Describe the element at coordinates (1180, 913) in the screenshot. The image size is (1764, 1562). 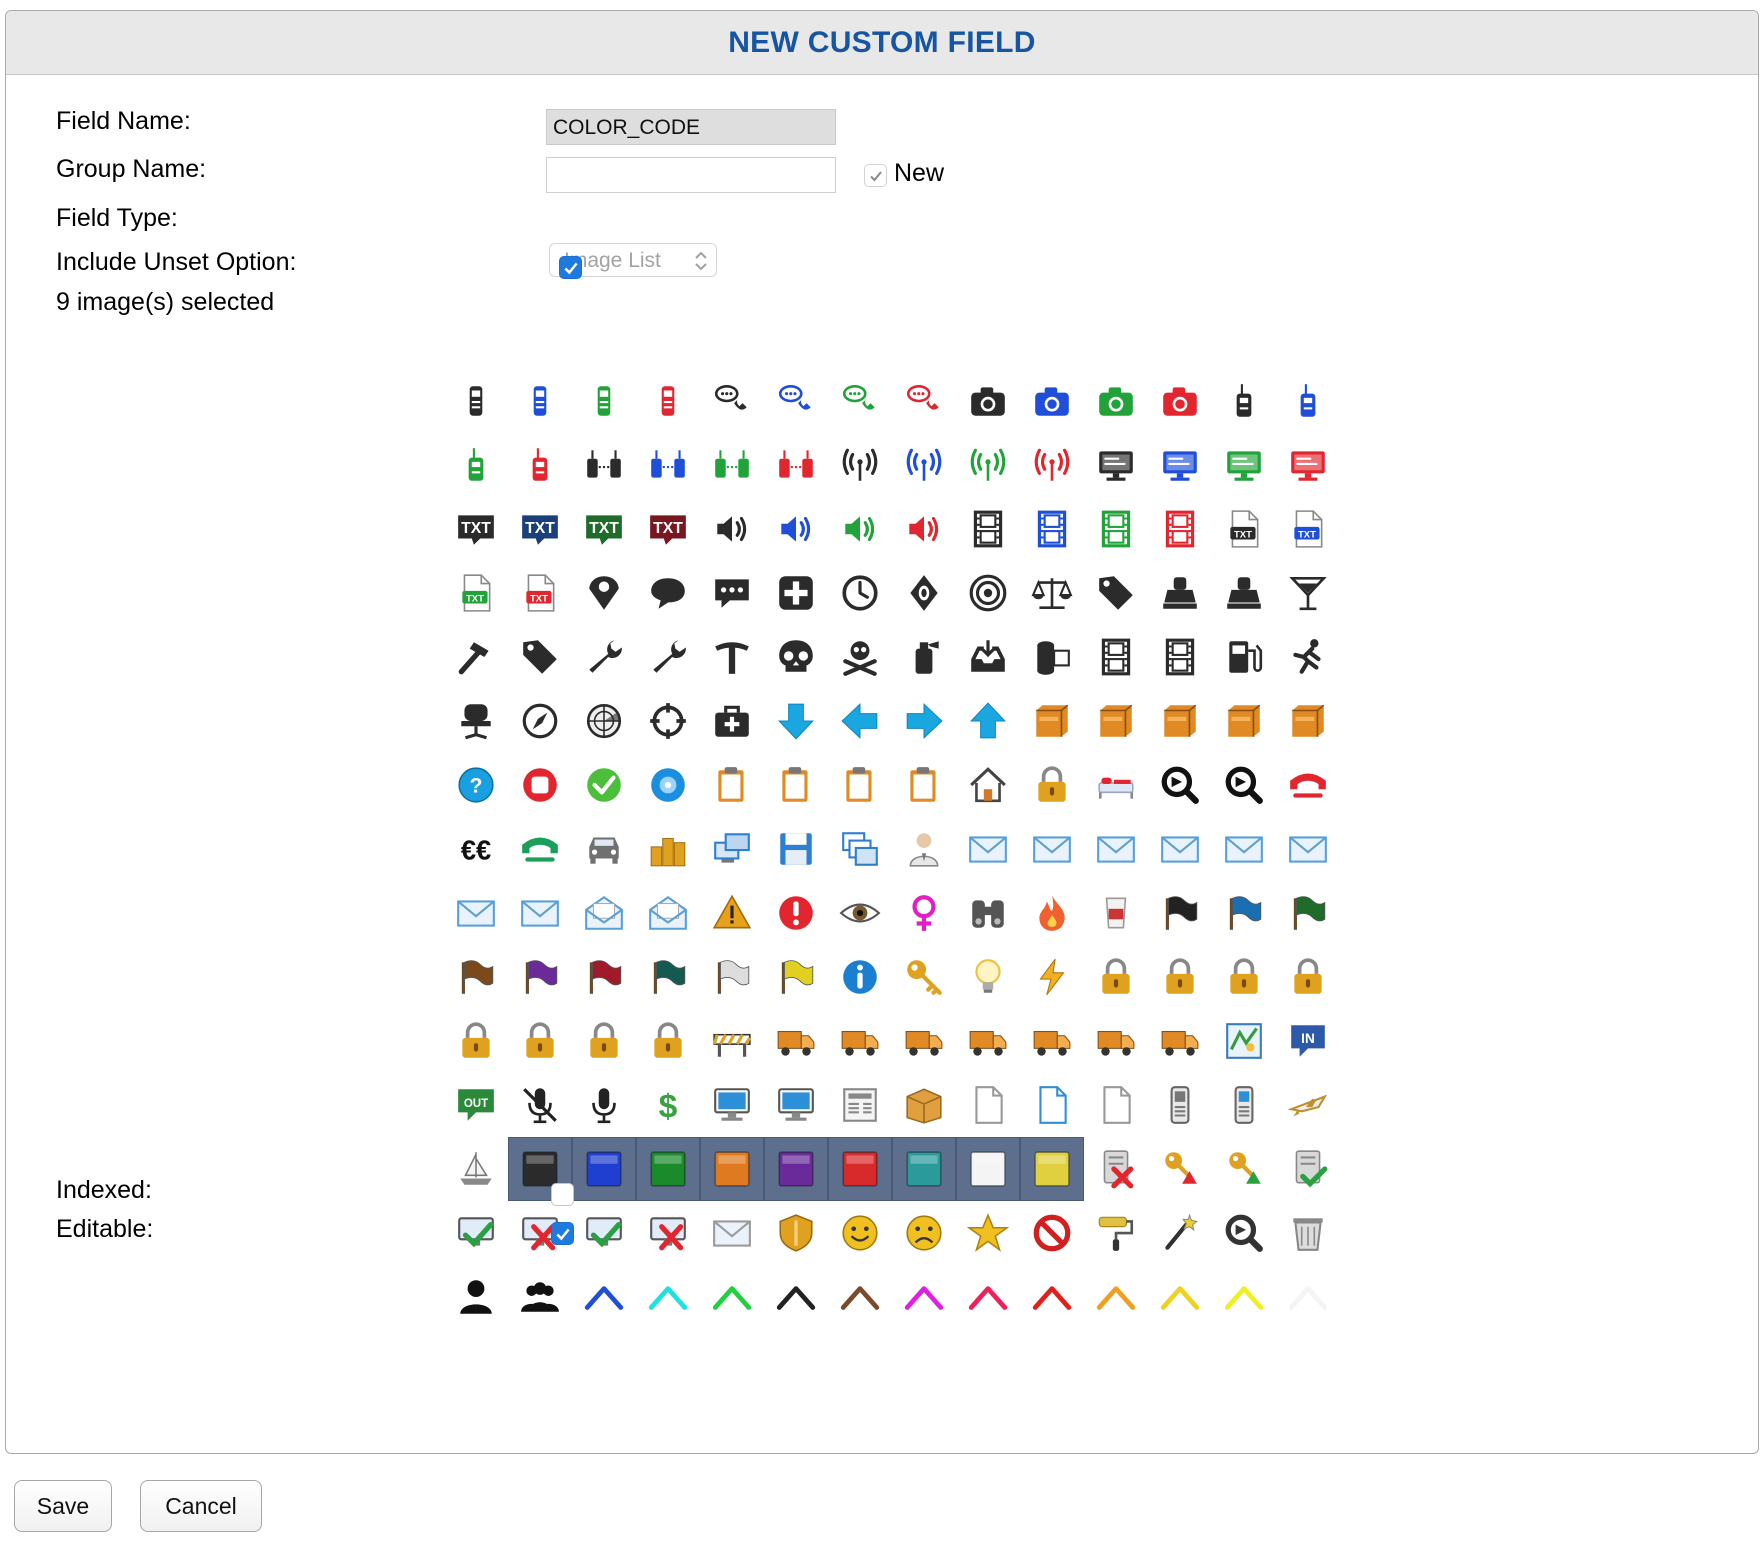
I see `image-option-flag-black` at that location.